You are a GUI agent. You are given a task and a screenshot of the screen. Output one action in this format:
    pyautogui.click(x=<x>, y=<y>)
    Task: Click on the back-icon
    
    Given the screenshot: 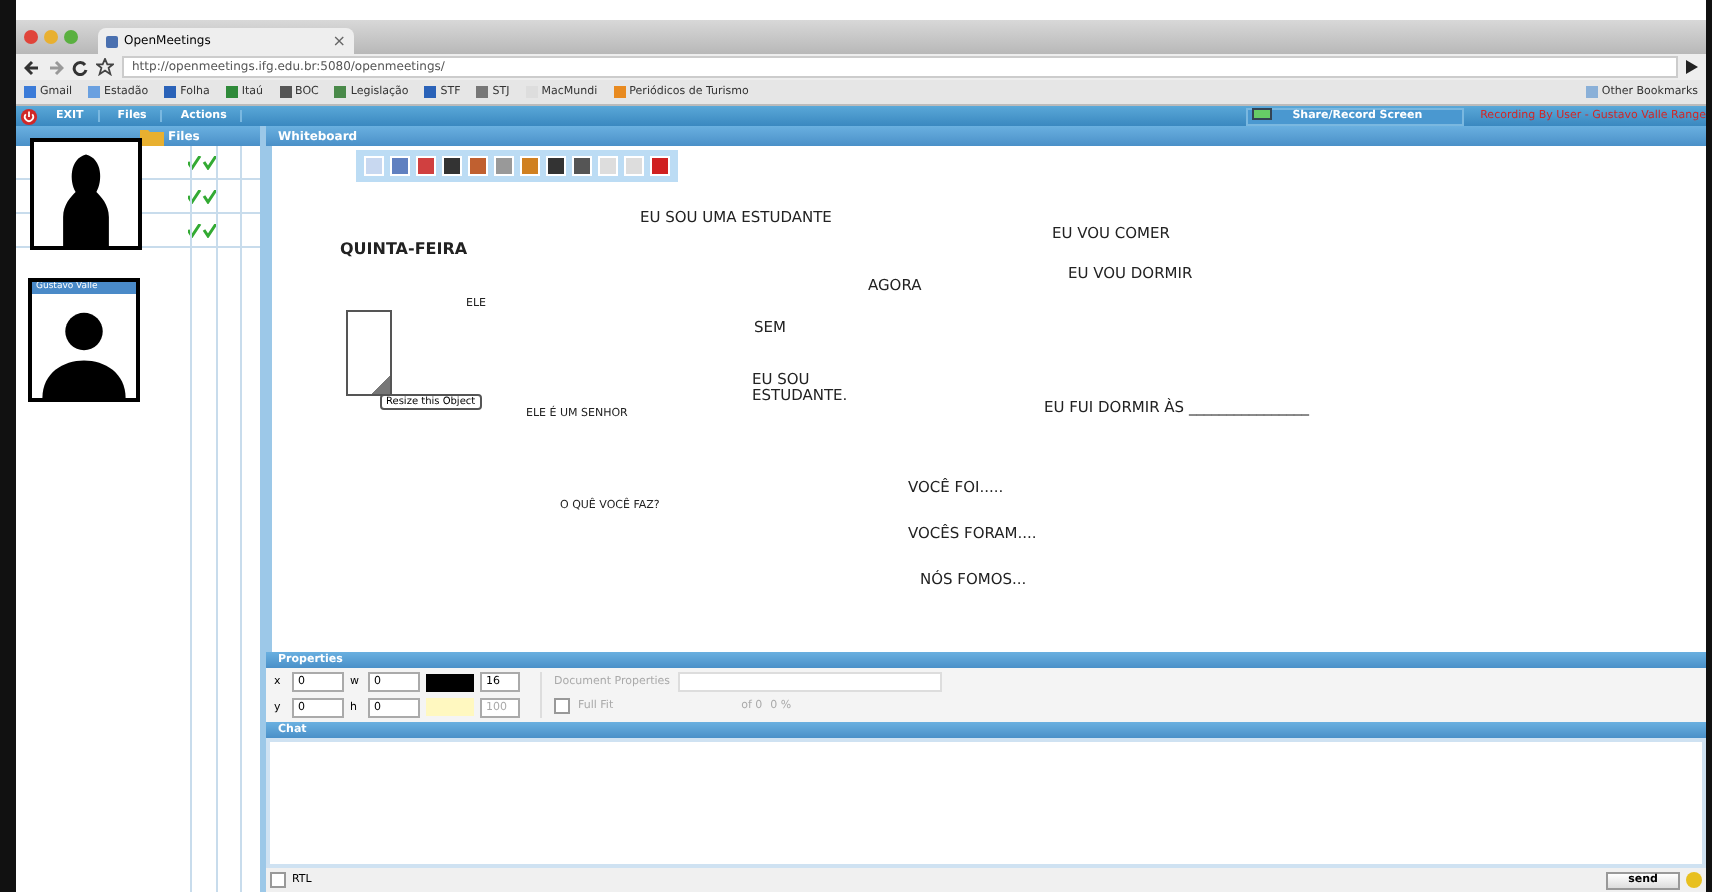 What is the action you would take?
    pyautogui.click(x=32, y=67)
    